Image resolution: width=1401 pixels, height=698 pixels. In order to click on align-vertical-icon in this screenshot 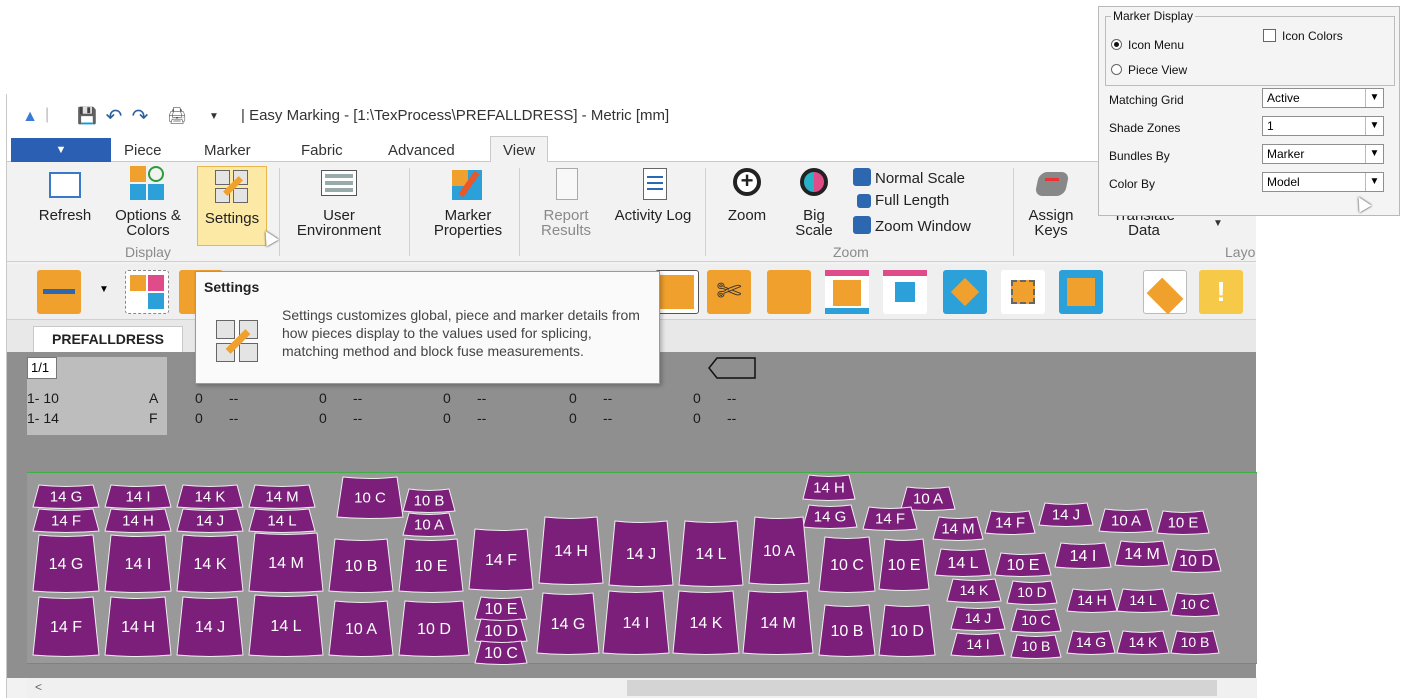, I will do `click(905, 292)`.